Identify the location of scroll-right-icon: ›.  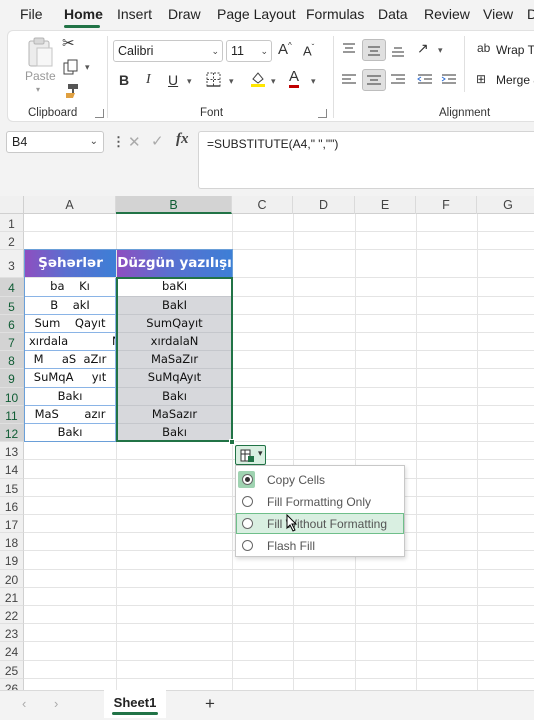
(56, 703).